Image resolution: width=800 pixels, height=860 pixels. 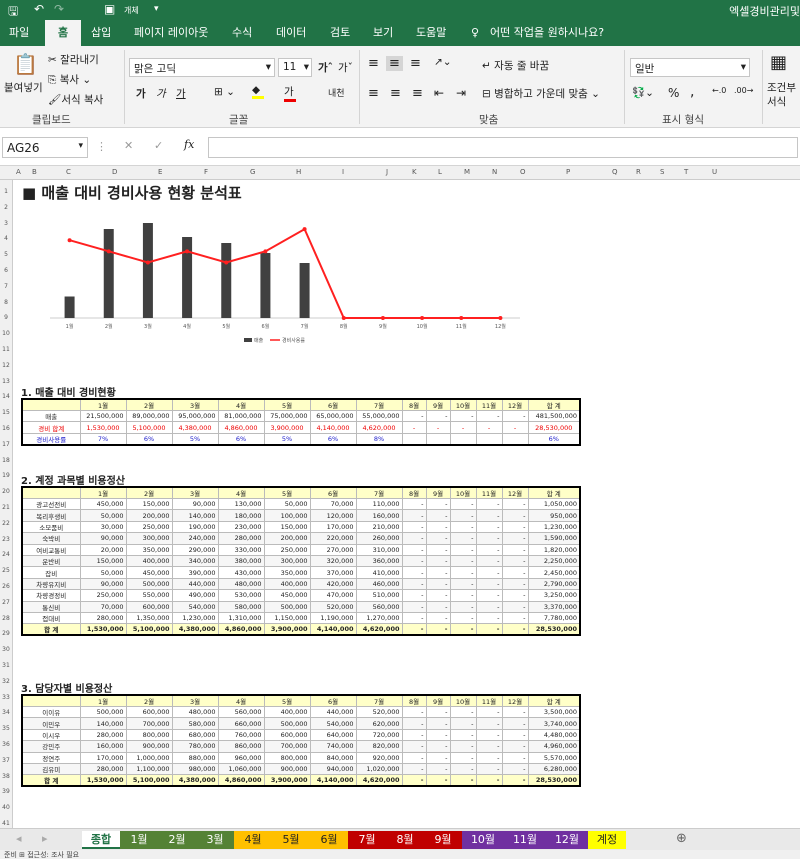 I want to click on table-cell: 9월, so click(x=438, y=700).